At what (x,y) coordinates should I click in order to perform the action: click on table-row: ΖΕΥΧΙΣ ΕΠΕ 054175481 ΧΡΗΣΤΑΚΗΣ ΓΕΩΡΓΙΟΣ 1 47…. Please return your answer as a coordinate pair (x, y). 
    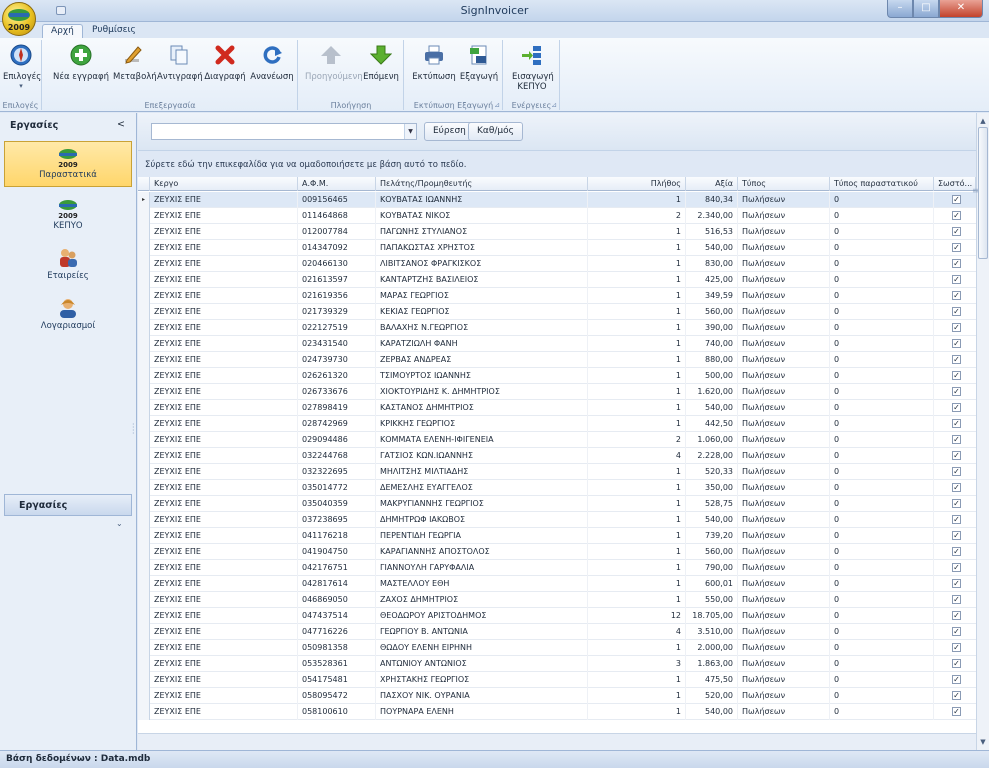
    Looking at the image, I should click on (557, 680).